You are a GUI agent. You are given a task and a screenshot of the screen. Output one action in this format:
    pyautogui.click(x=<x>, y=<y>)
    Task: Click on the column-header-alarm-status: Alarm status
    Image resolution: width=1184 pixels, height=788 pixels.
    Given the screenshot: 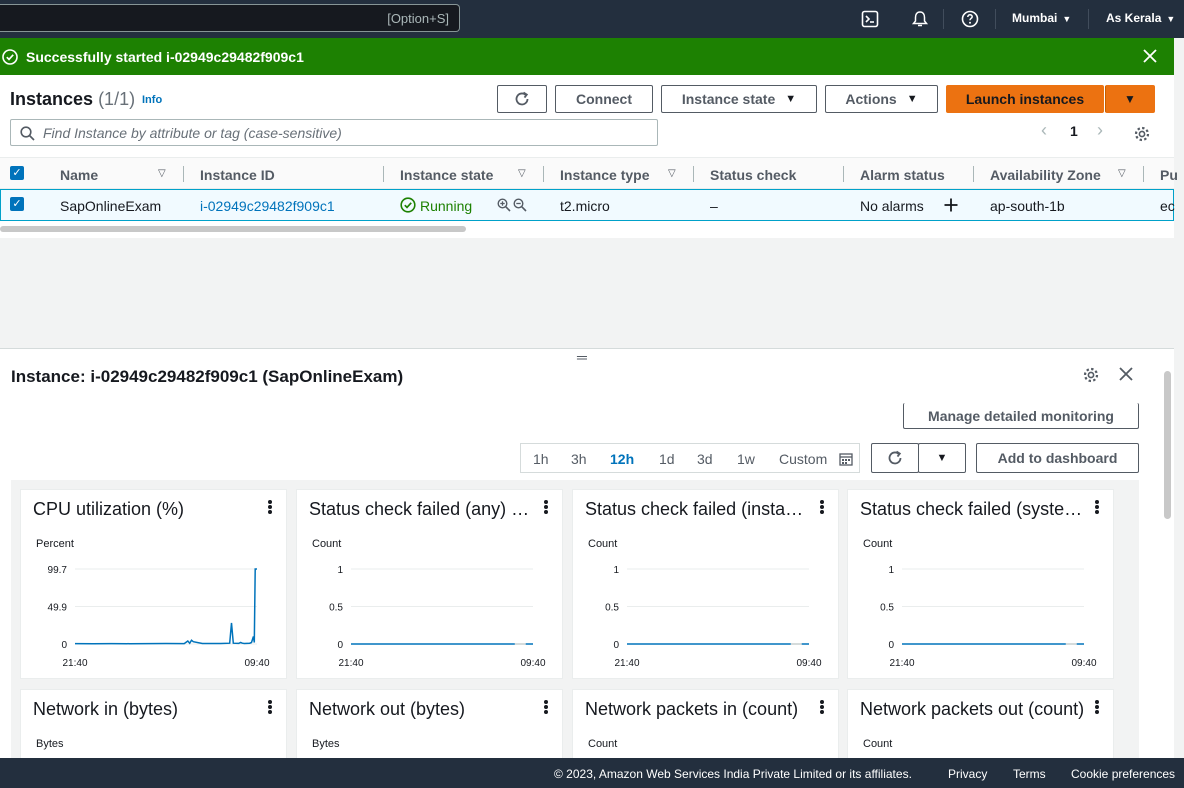 What is the action you would take?
    pyautogui.click(x=902, y=175)
    